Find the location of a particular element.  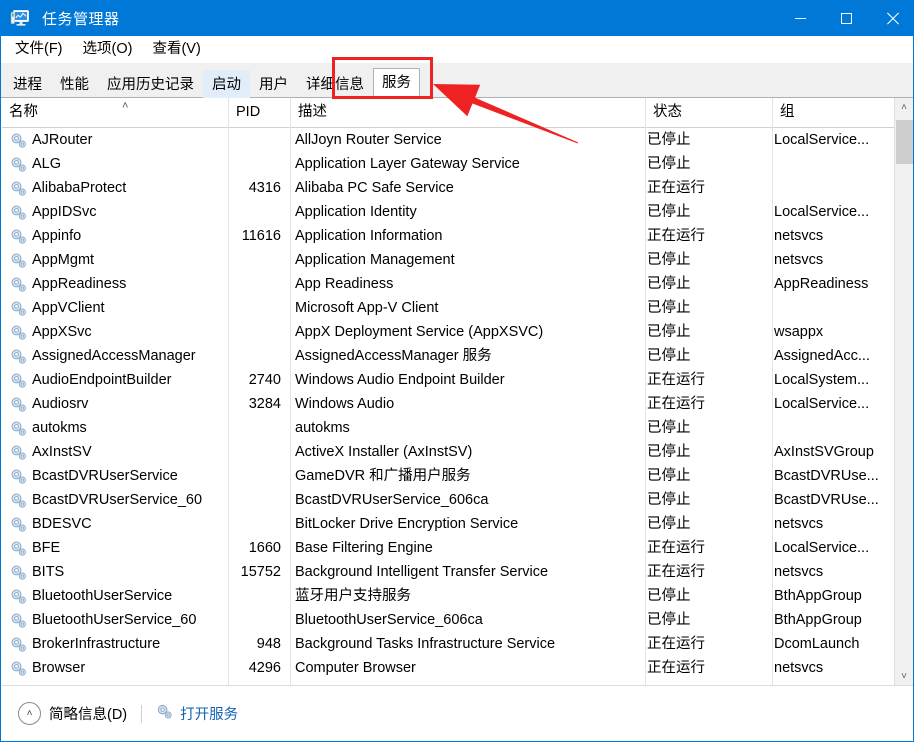

tab-details: 详细信息 is located at coordinates (335, 84).